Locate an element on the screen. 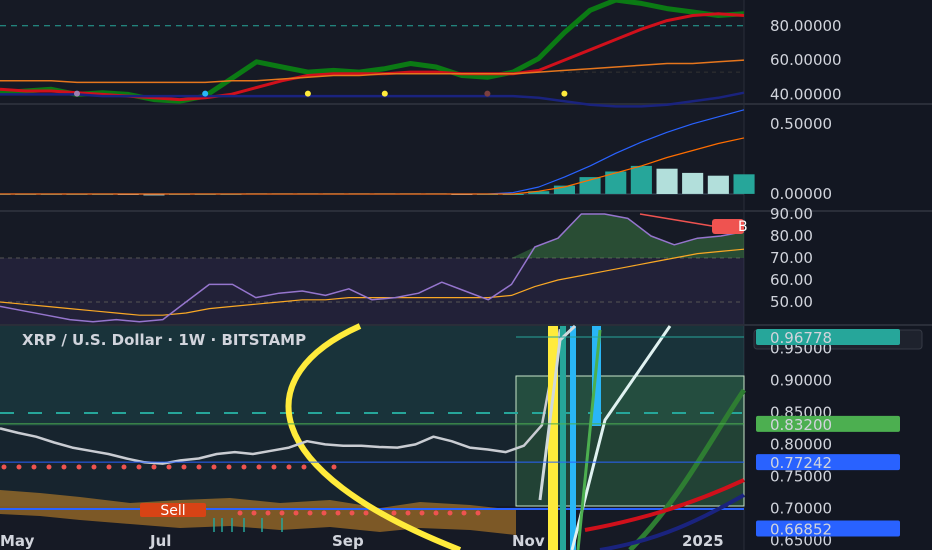 This screenshot has height=550, width=932. price-tag-label: 0.77242 is located at coordinates (801, 463).